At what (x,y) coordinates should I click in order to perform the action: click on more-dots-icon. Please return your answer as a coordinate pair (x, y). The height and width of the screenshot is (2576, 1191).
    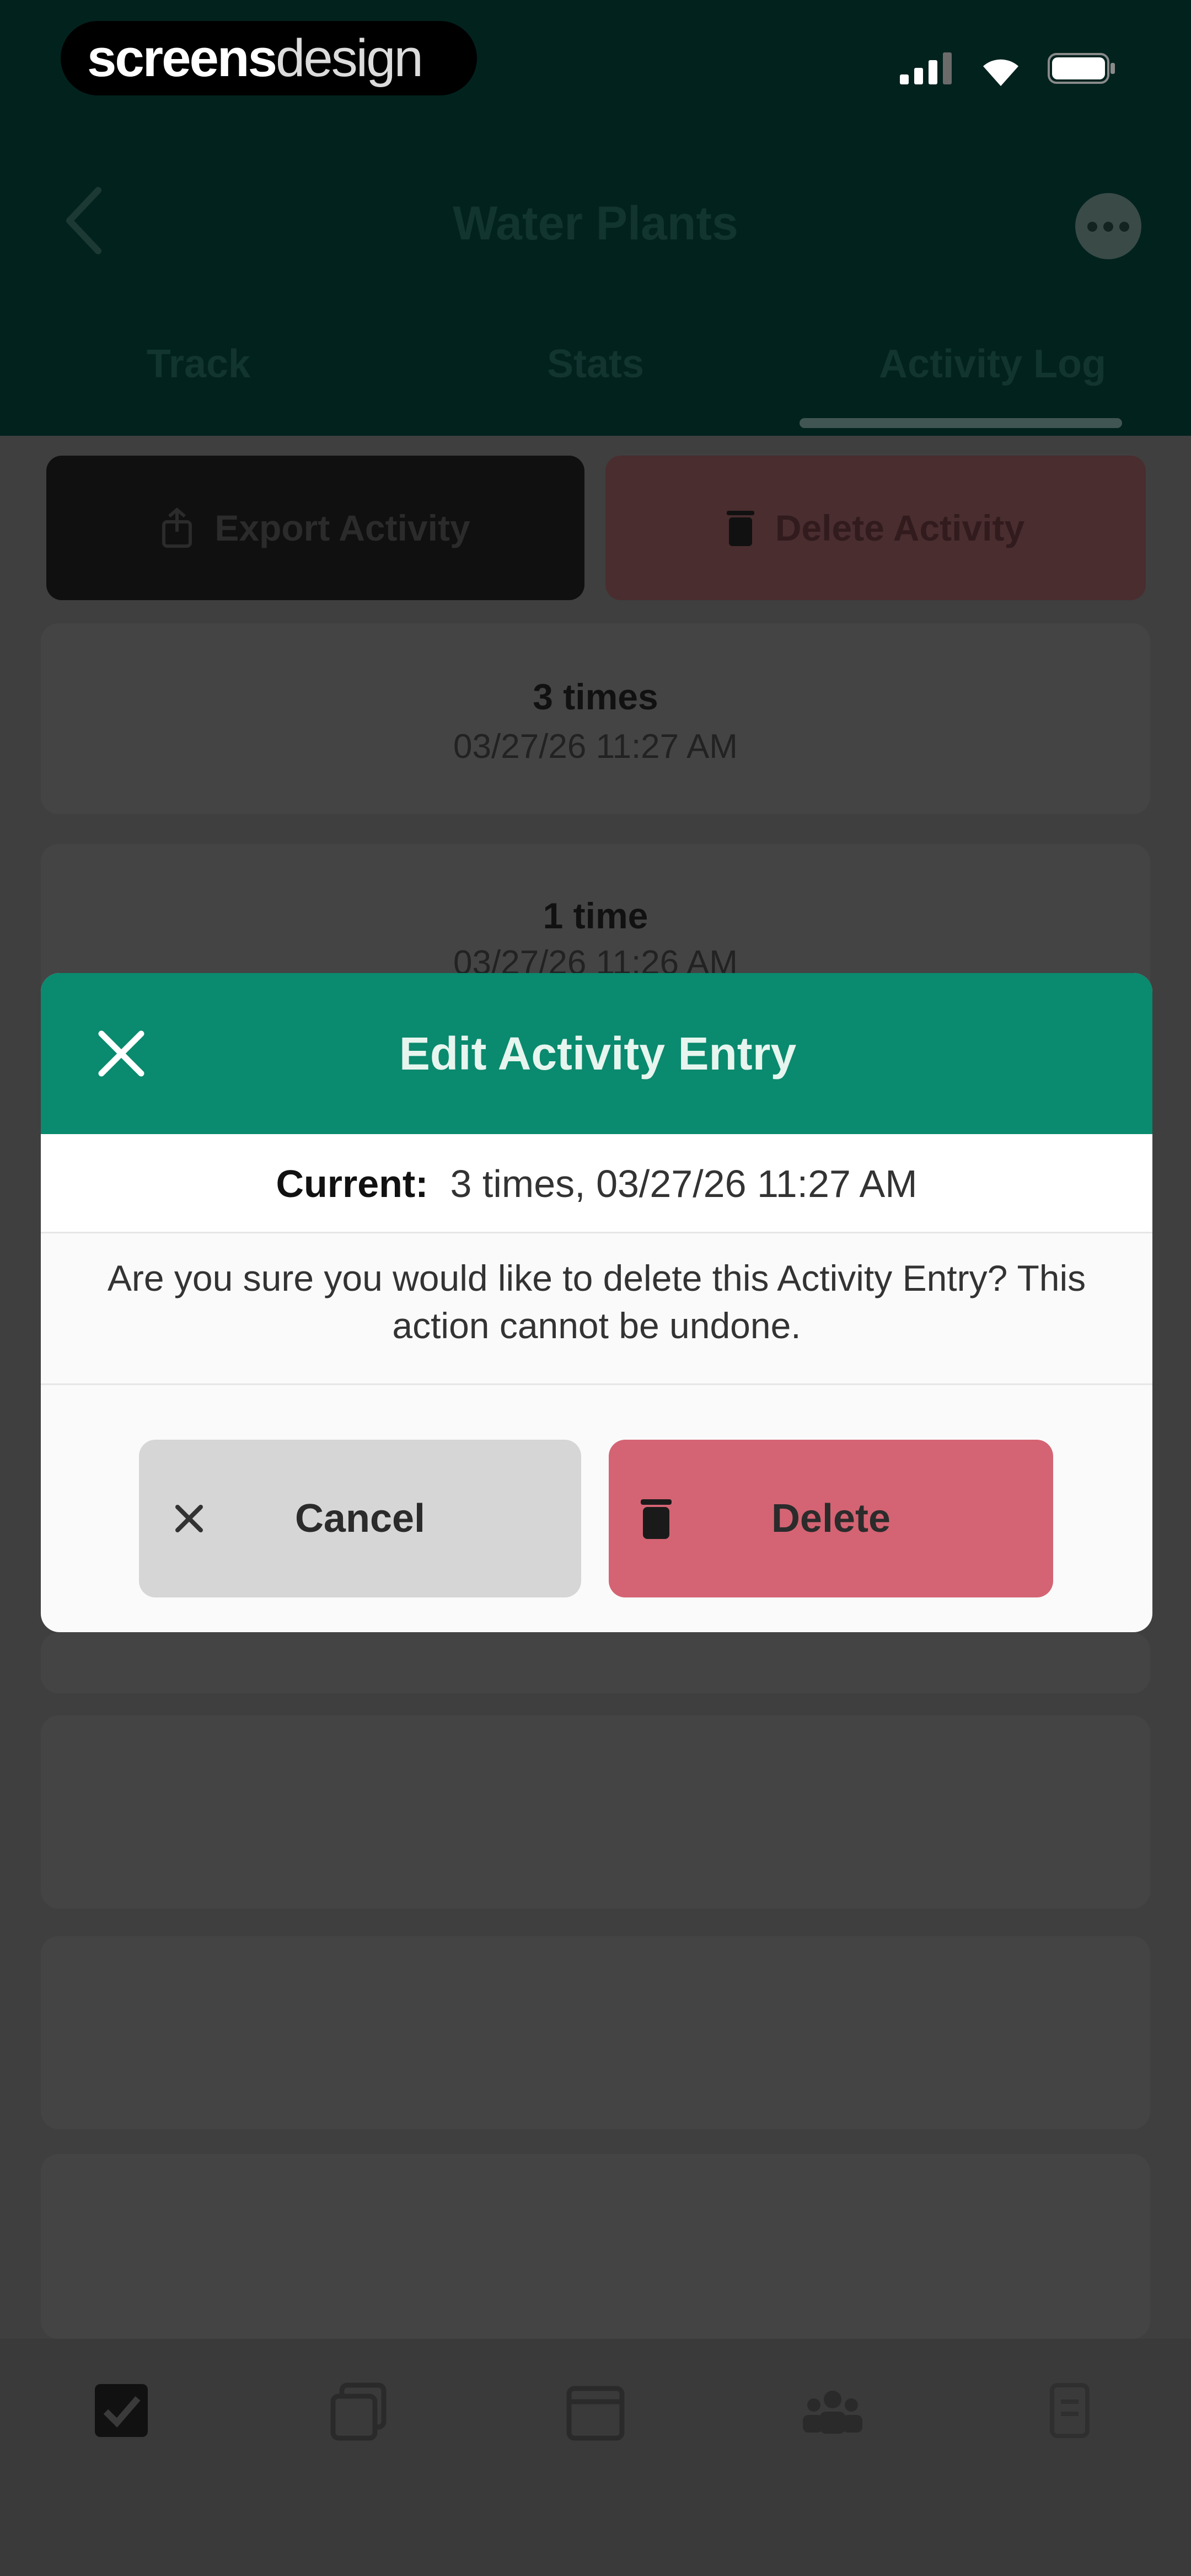
    Looking at the image, I should click on (1108, 226).